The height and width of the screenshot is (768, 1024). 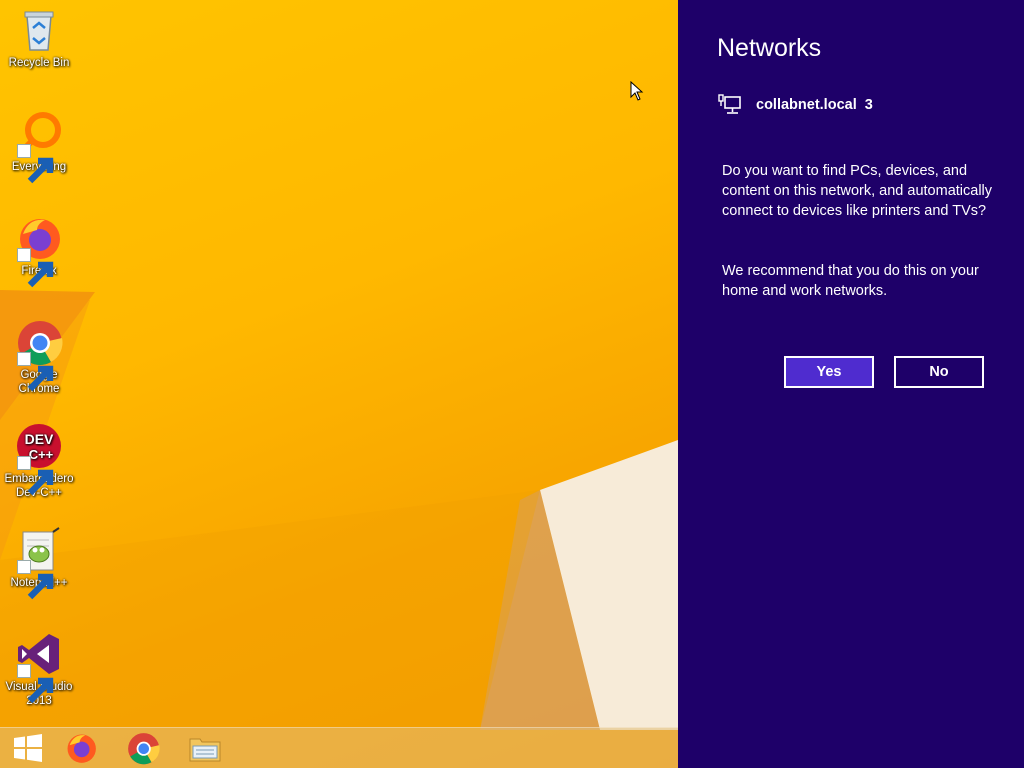 I want to click on windows-start-icon, so click(x=28, y=748).